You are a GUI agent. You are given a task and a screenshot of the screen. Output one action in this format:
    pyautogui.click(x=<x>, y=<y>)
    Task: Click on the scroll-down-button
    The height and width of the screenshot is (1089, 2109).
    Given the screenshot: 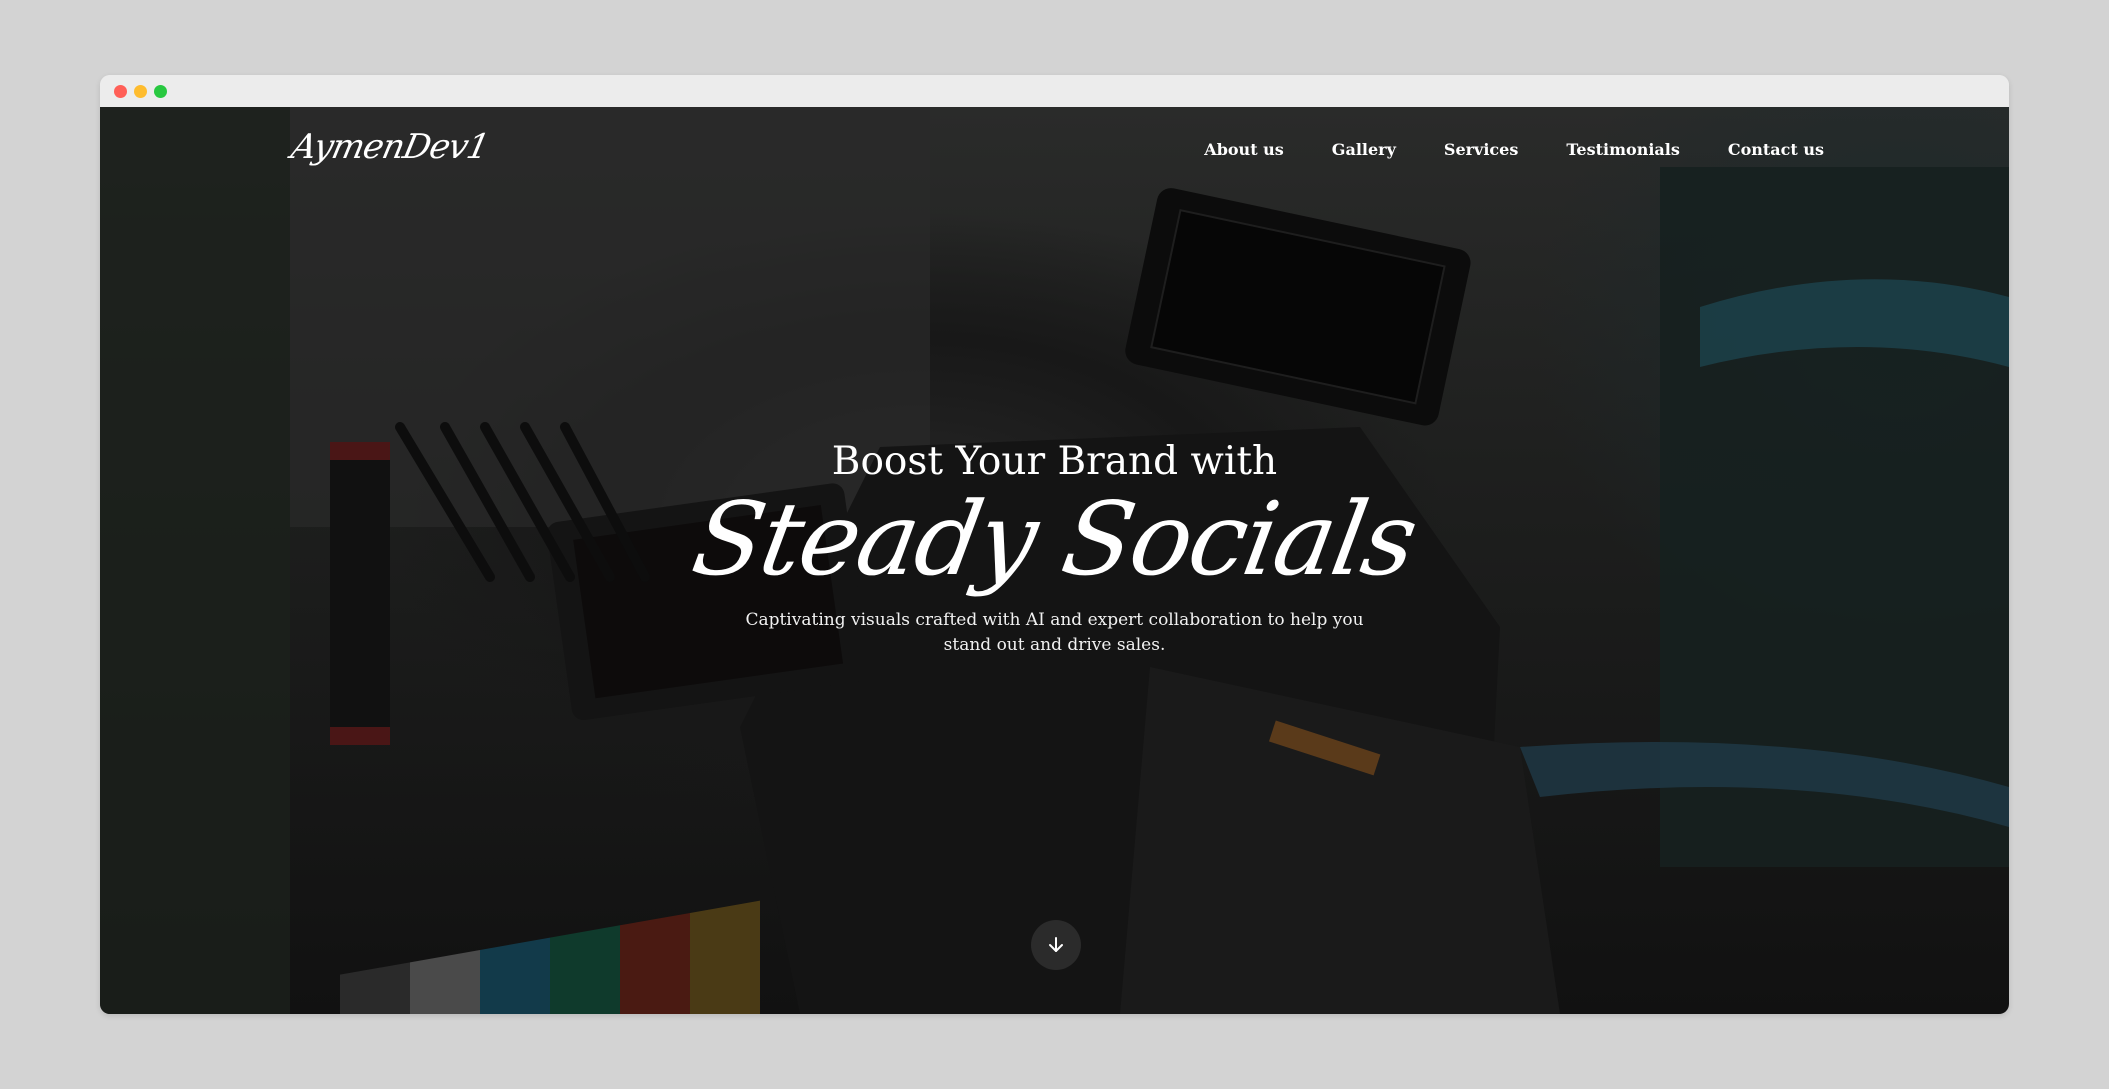 What is the action you would take?
    pyautogui.click(x=1056, y=945)
    